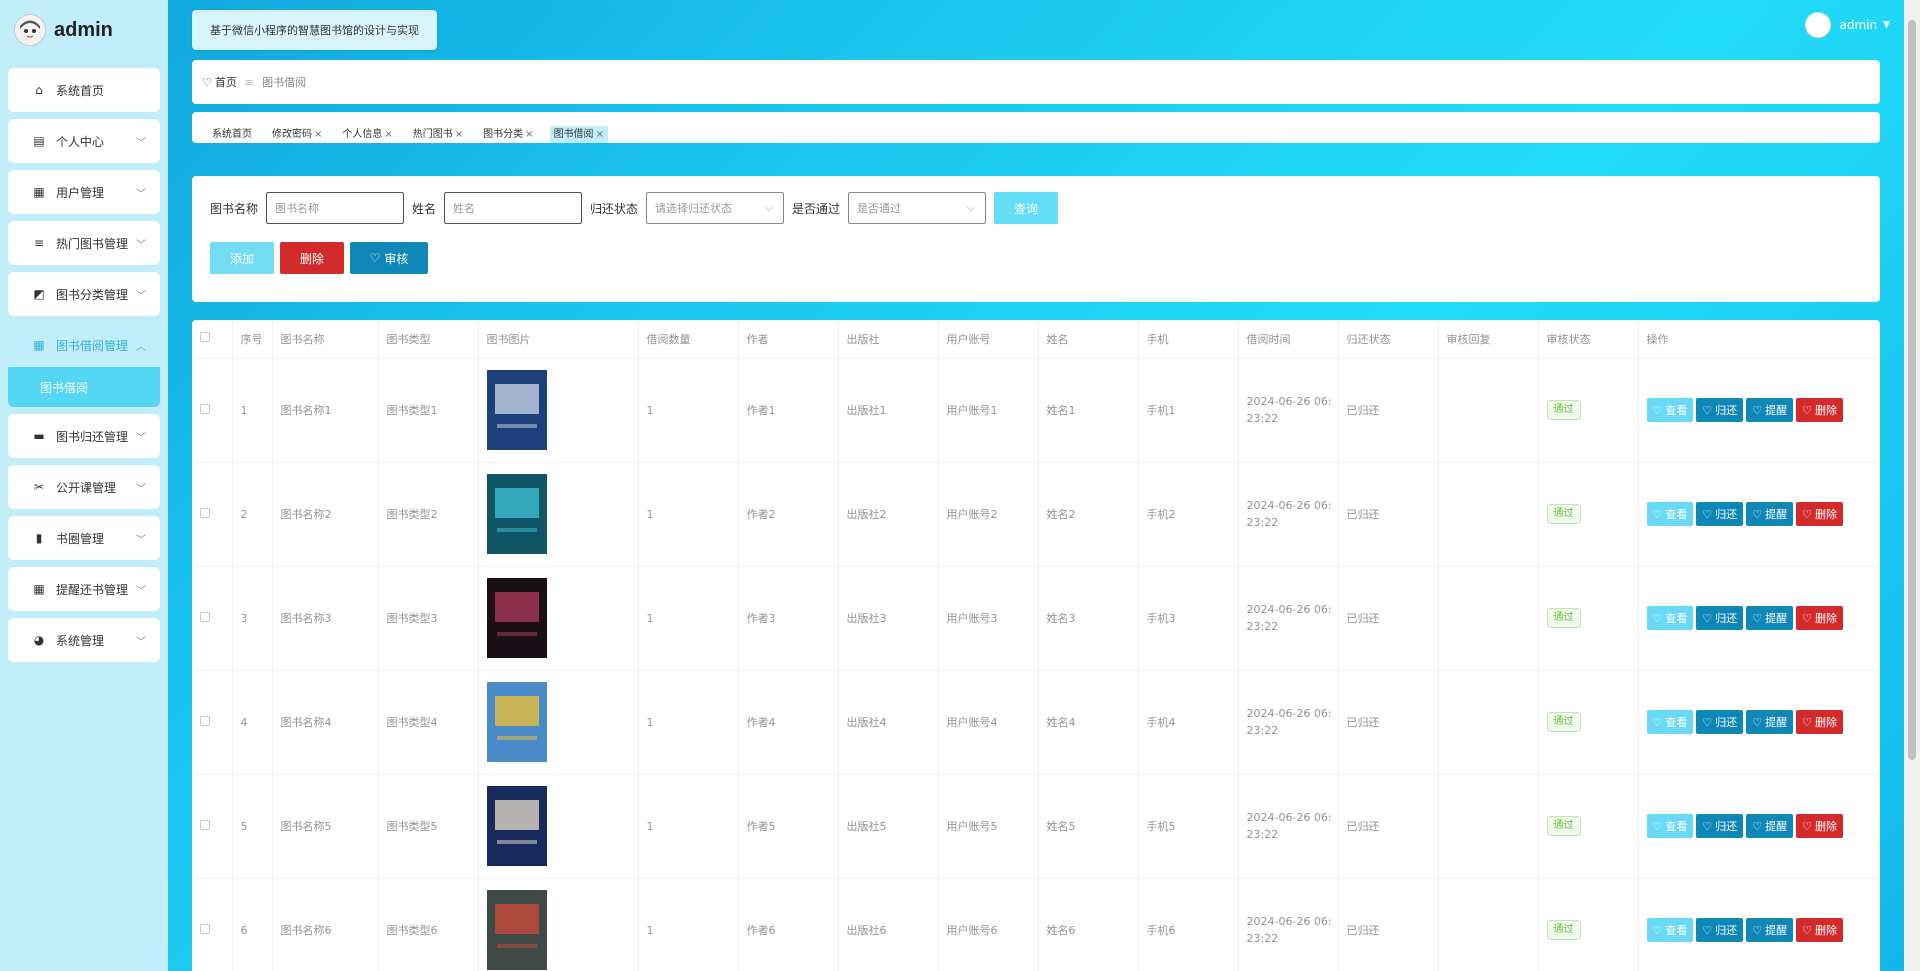 This screenshot has width=1920, height=971. What do you see at coordinates (234, 208) in the screenshot?
I see `book-name-label: 图书名称` at bounding box center [234, 208].